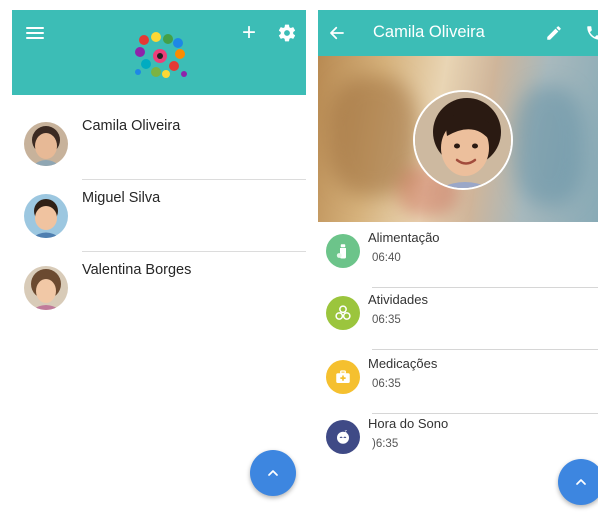 Image resolution: width=598 pixels, height=512 pixels. What do you see at coordinates (131, 126) in the screenshot?
I see `contact-name: Camila Oliveira` at bounding box center [131, 126].